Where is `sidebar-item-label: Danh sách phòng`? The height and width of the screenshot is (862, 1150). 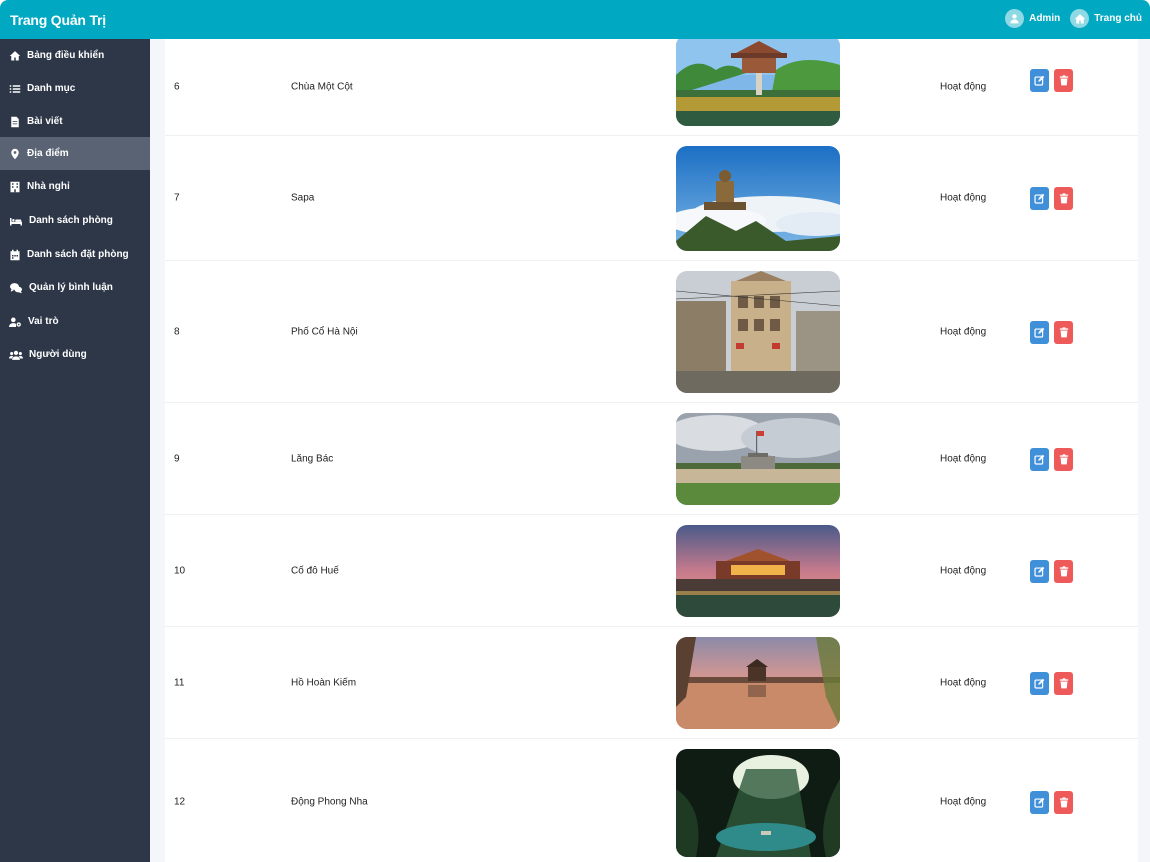
sidebar-item-label: Danh sách phòng is located at coordinates (71, 220).